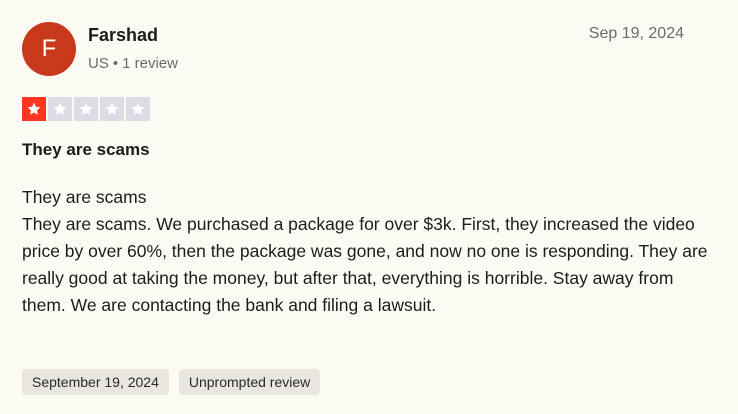 The width and height of the screenshot is (738, 414). I want to click on reviewer-country: US, so click(98, 63).